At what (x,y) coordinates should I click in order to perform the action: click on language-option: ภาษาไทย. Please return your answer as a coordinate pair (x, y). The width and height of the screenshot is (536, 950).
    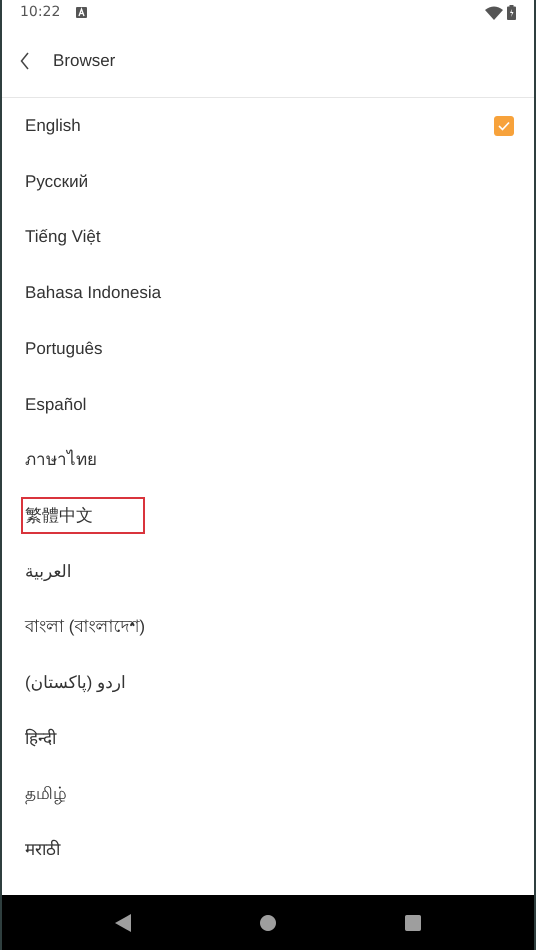
    Looking at the image, I should click on (63, 460).